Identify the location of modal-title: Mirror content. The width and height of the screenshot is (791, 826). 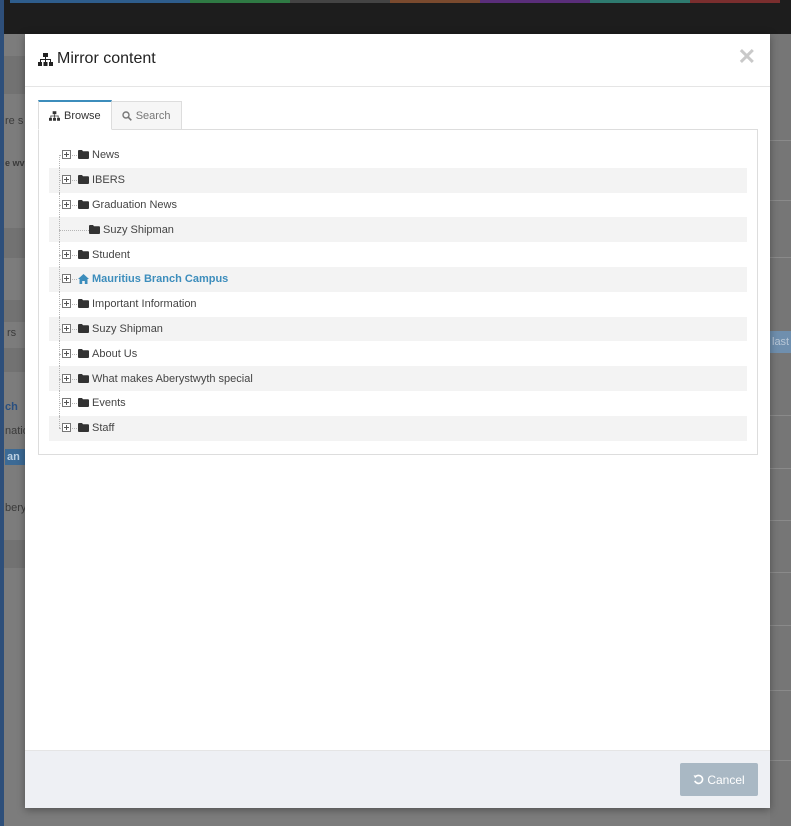
(97, 59).